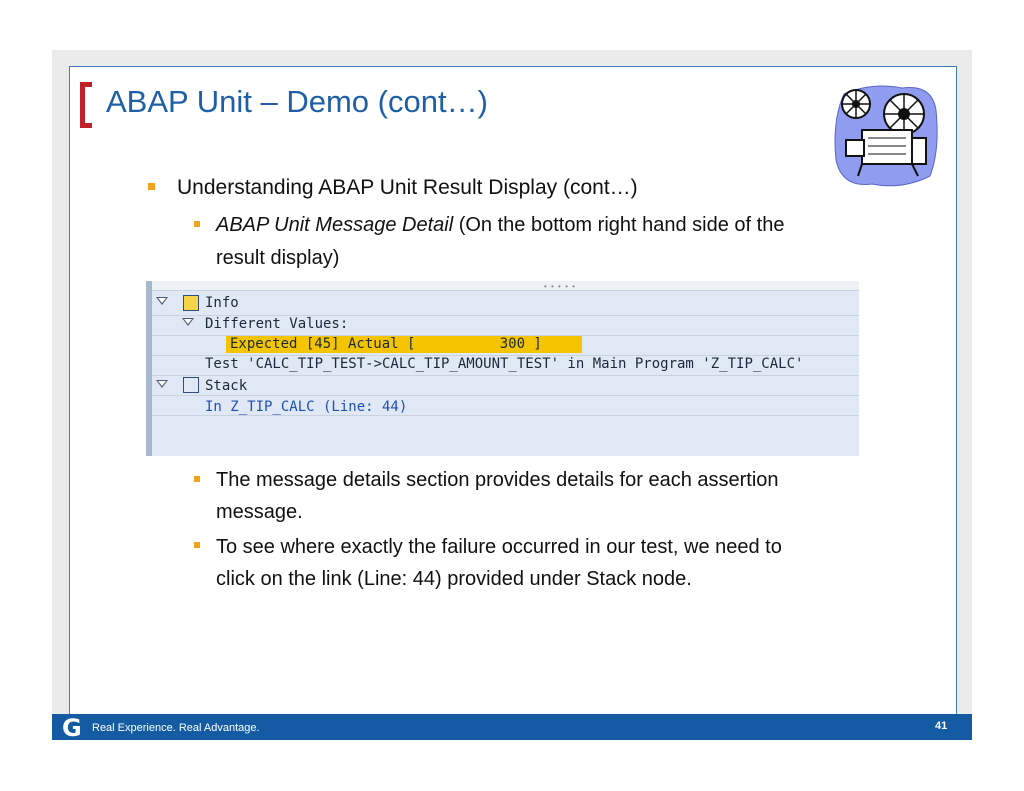 The height and width of the screenshot is (791, 1024). I want to click on splitter-handle: • • • • •, so click(560, 286).